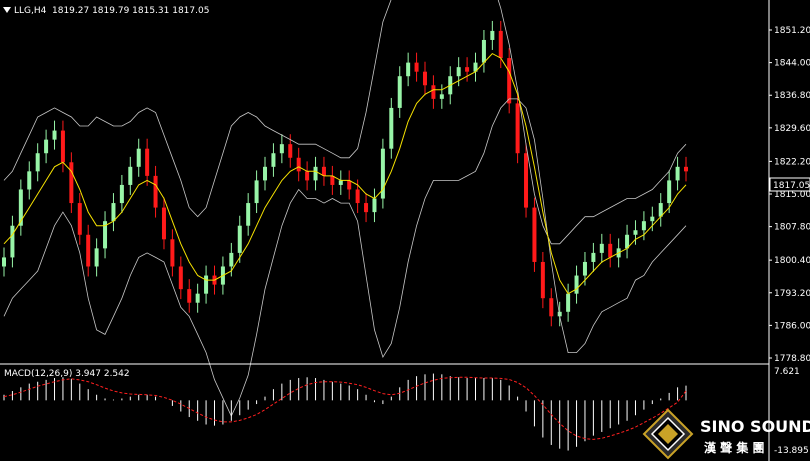  I want to click on price-tick-label: 1844.00, so click(792, 64).